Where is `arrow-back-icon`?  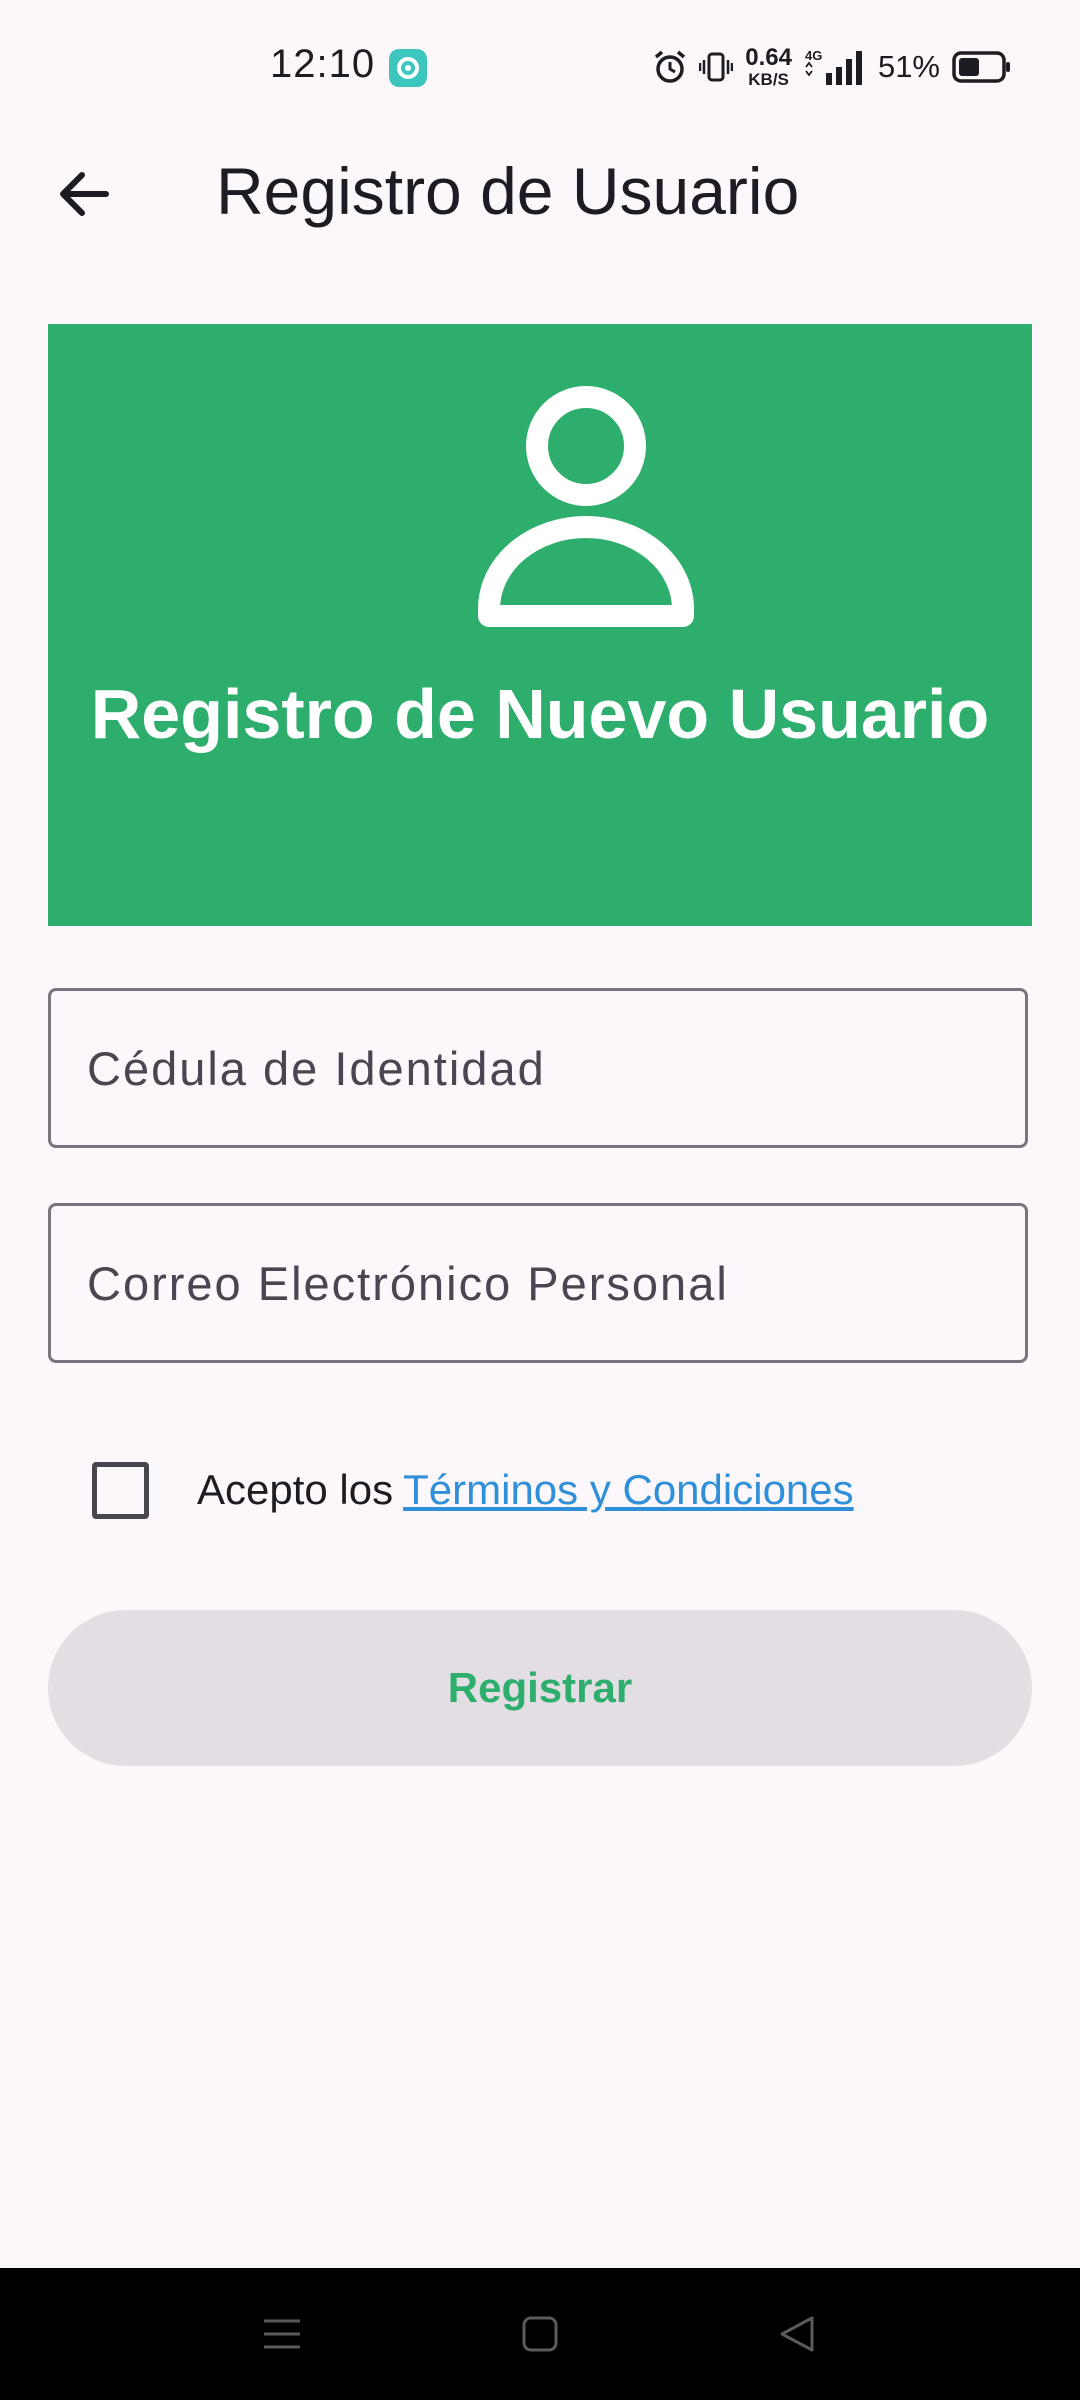 arrow-back-icon is located at coordinates (84, 196).